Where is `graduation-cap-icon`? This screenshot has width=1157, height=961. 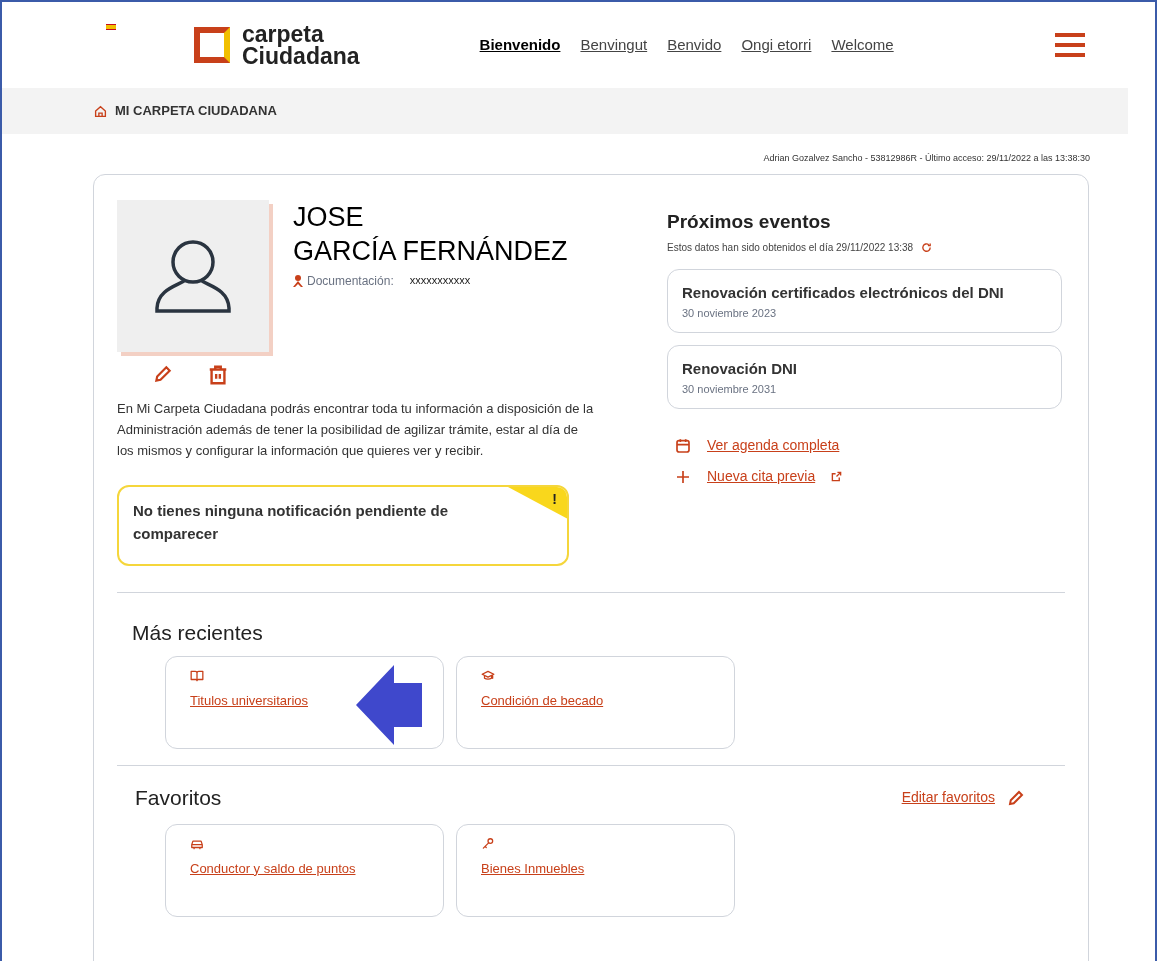
graduation-cap-icon is located at coordinates (488, 676).